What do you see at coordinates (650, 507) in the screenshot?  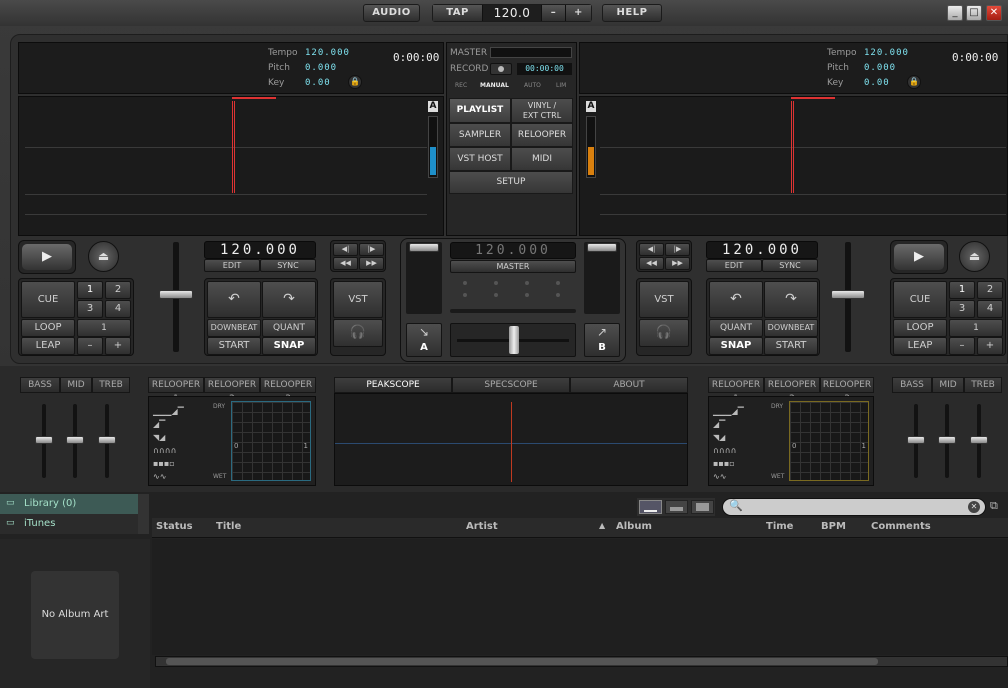 I see `view-list-icon` at bounding box center [650, 507].